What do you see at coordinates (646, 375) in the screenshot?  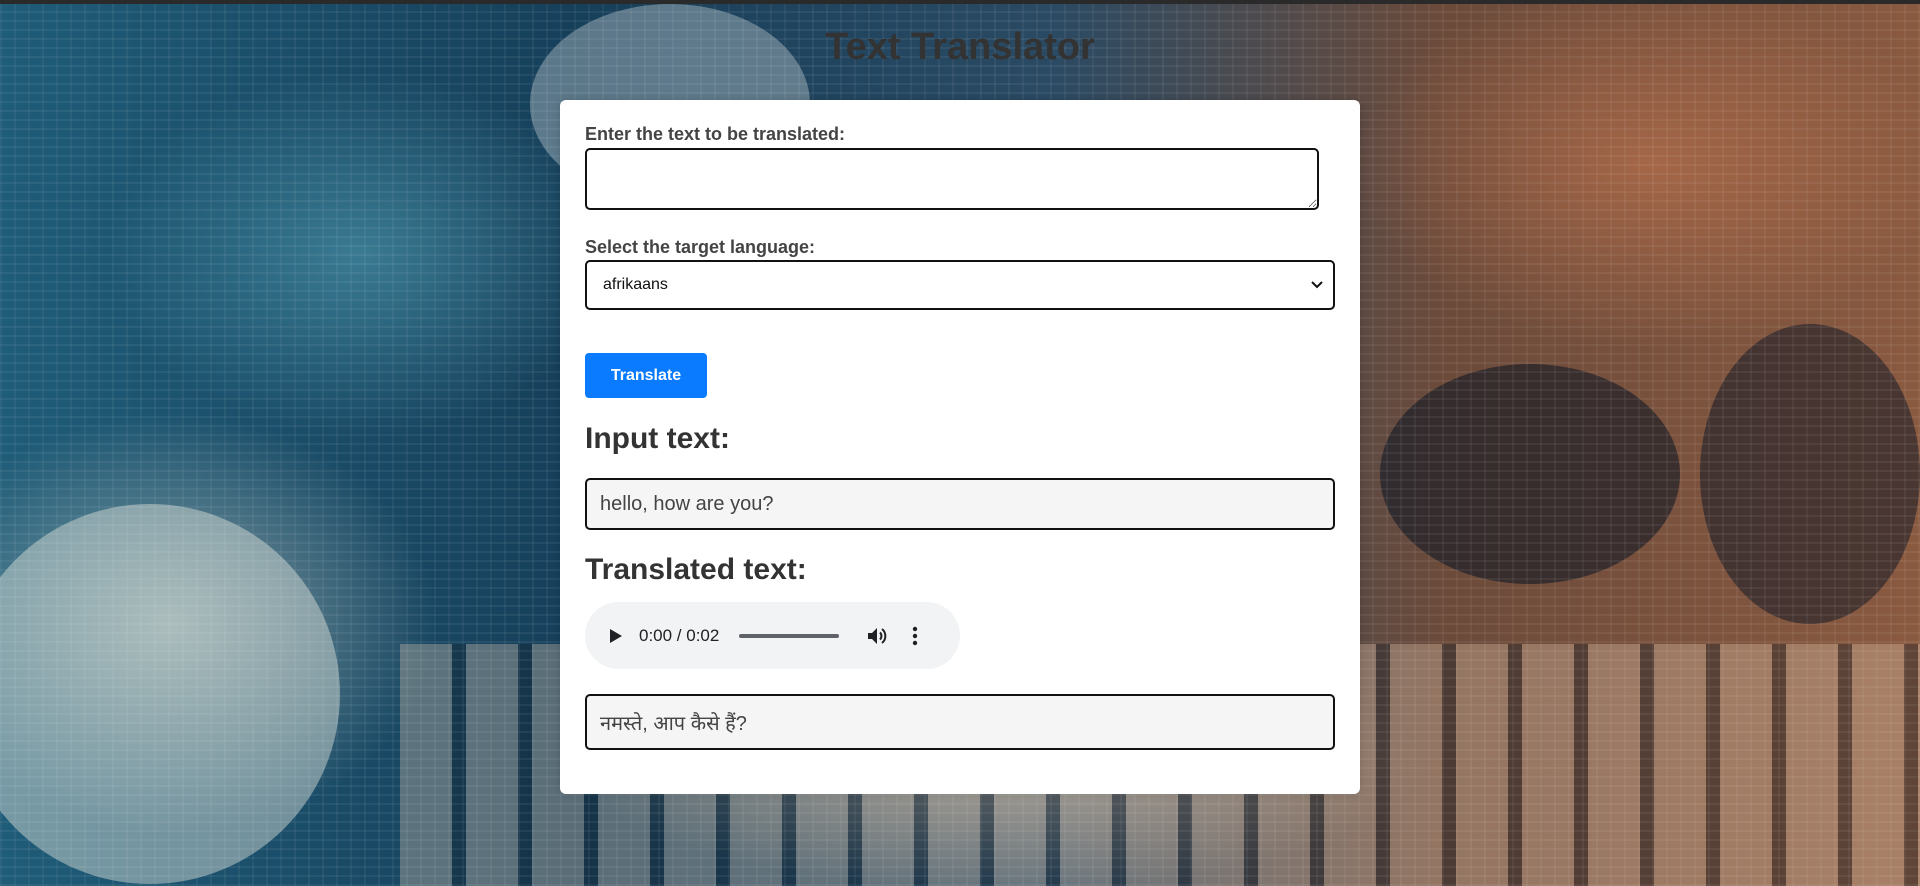 I see `translate-button: Translate` at bounding box center [646, 375].